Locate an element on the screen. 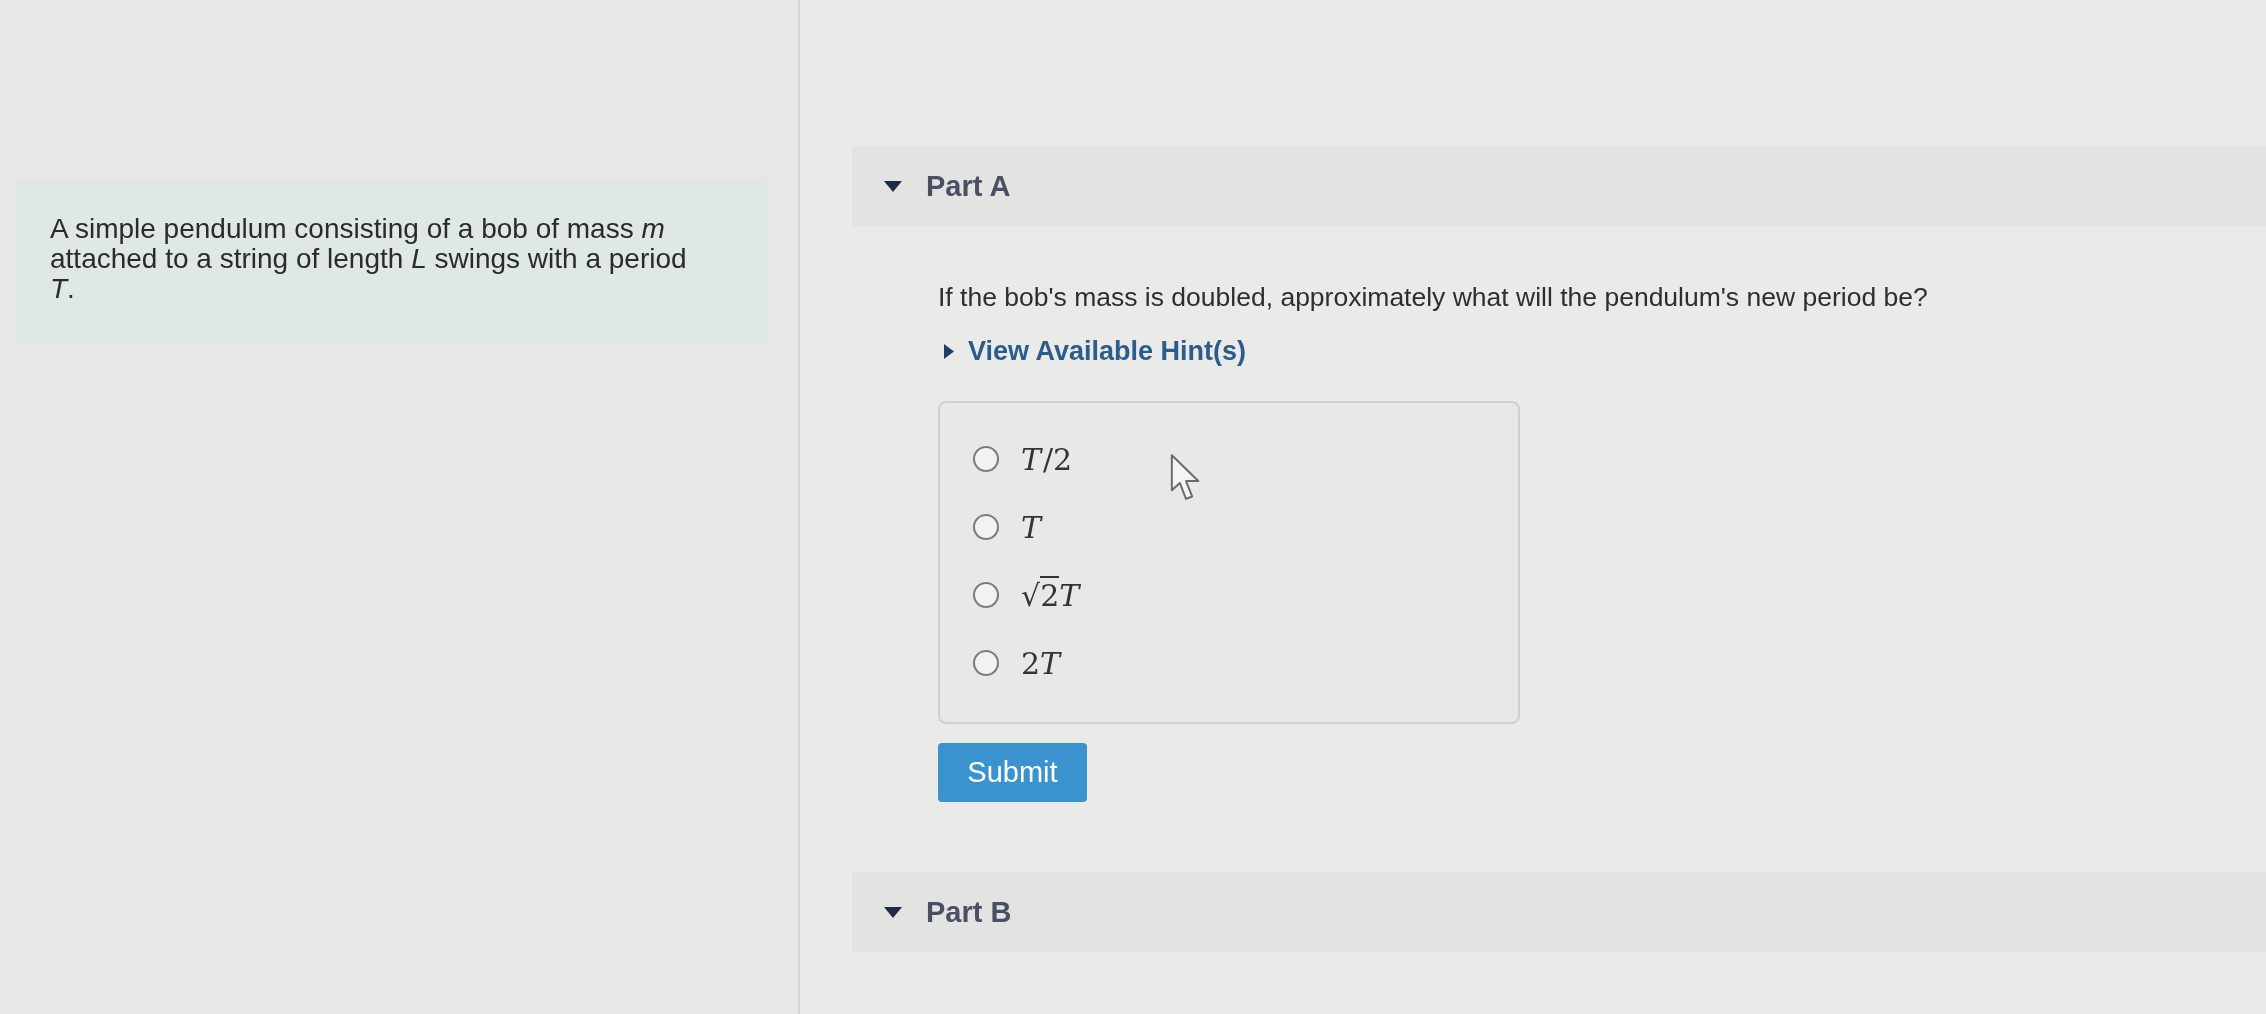 The image size is (2266, 1014). question-text: If the bob's mass is doubled, approximately what will the pendulum's new period be? is located at coordinates (1433, 297).